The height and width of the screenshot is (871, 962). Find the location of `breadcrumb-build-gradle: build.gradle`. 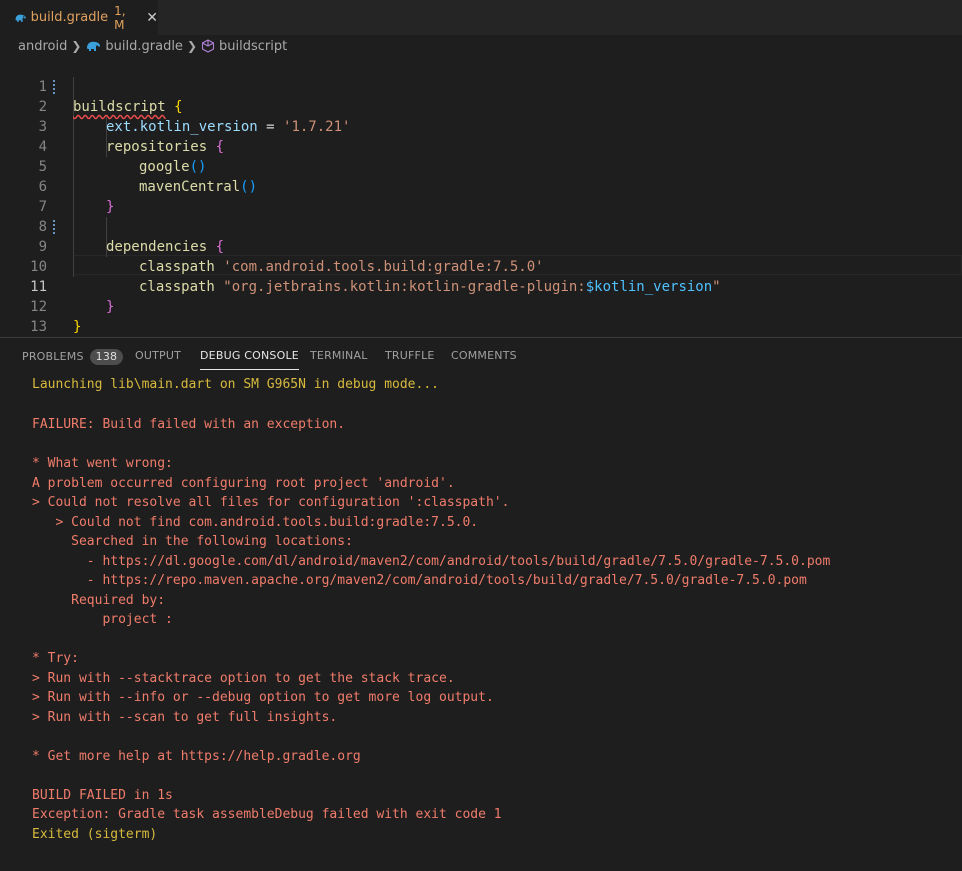

breadcrumb-build-gradle: build.gradle is located at coordinates (134, 46).